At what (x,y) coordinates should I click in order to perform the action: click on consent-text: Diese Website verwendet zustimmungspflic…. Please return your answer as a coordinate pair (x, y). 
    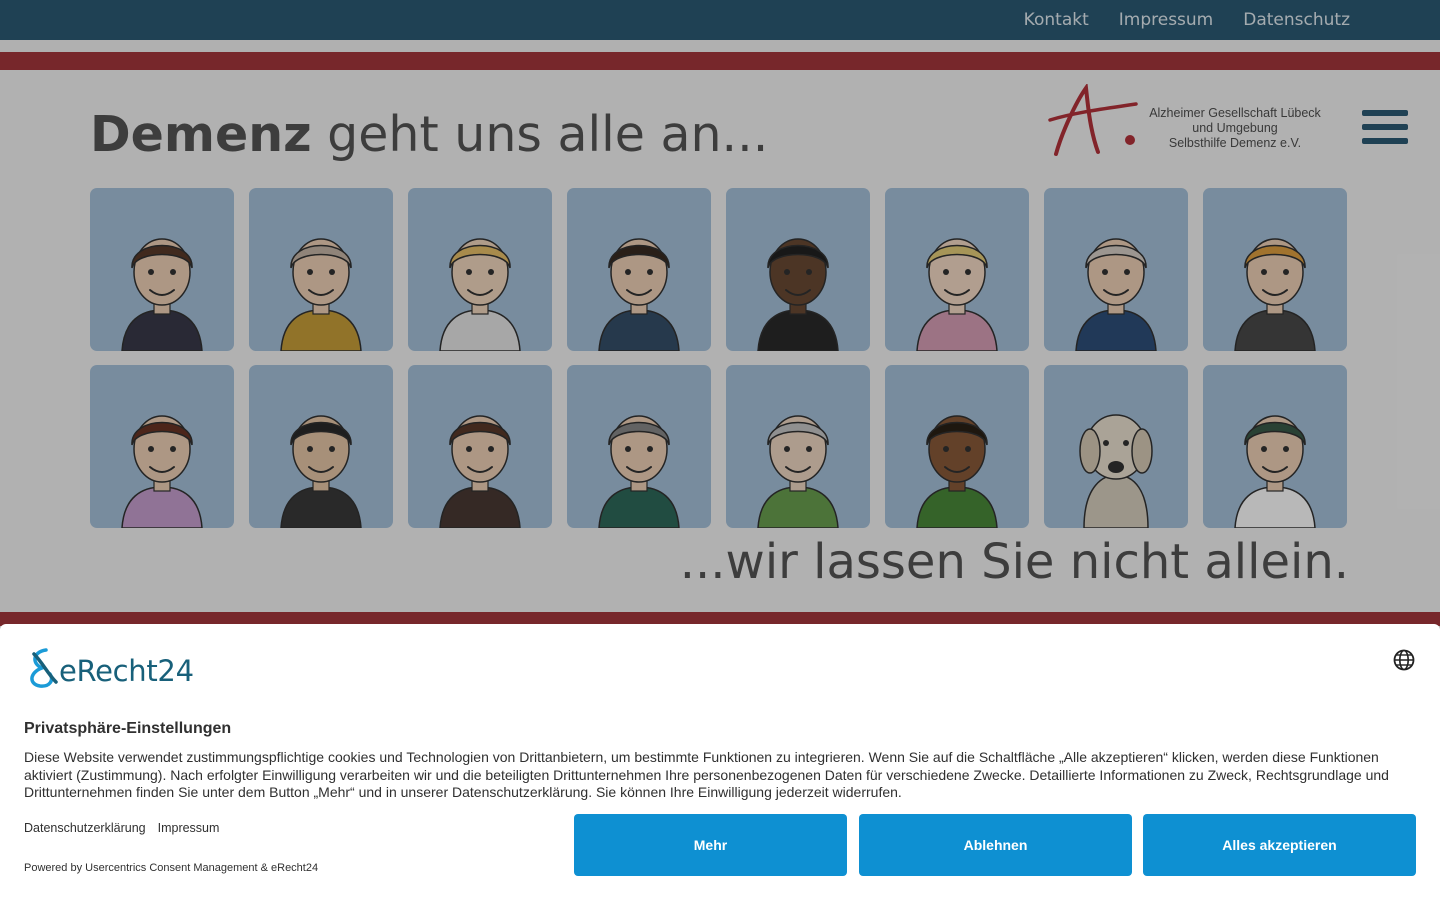
    Looking at the image, I should click on (706, 774).